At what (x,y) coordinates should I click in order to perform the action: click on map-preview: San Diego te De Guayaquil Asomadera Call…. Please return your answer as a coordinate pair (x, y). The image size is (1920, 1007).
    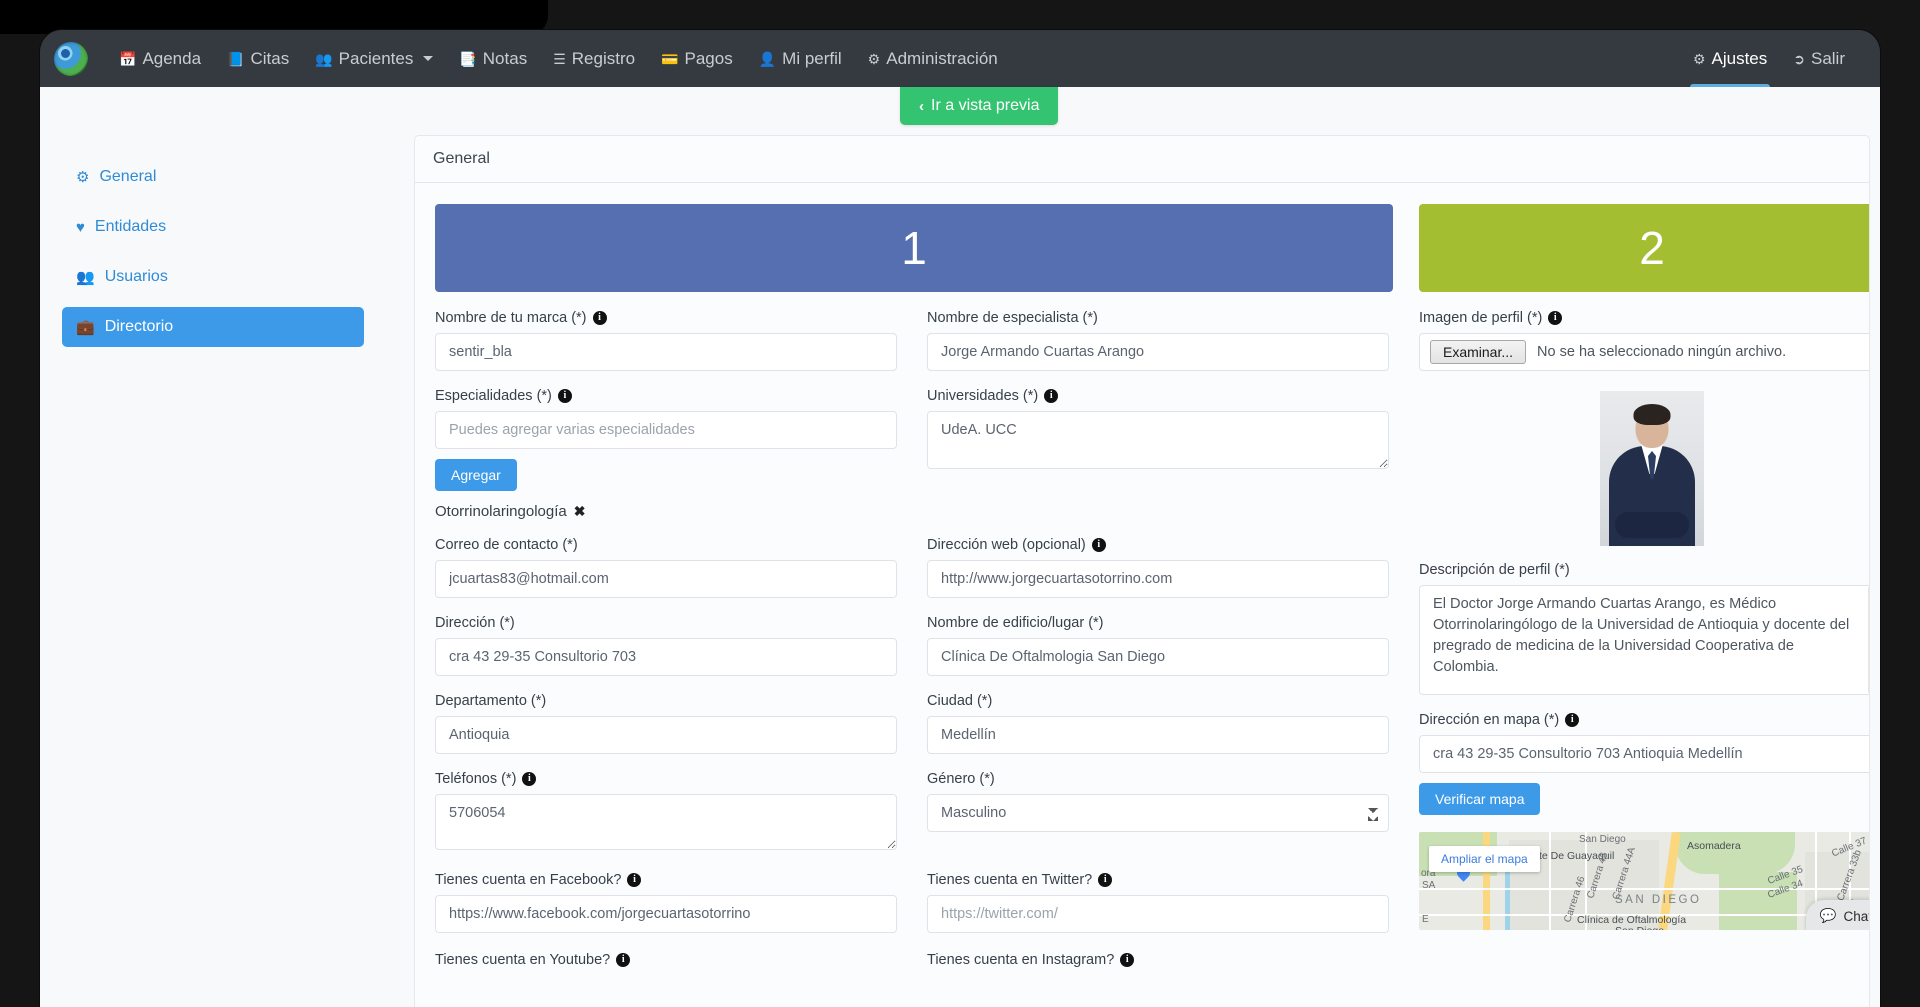
    Looking at the image, I should click on (1644, 881).